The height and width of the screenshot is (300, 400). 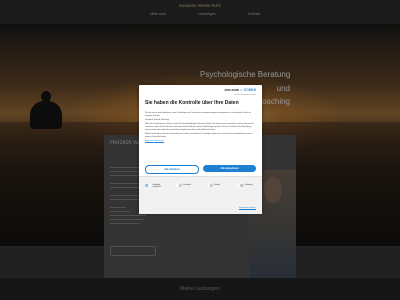 I want to click on consent-brand: one.com x CCM19, so click(x=240, y=90).